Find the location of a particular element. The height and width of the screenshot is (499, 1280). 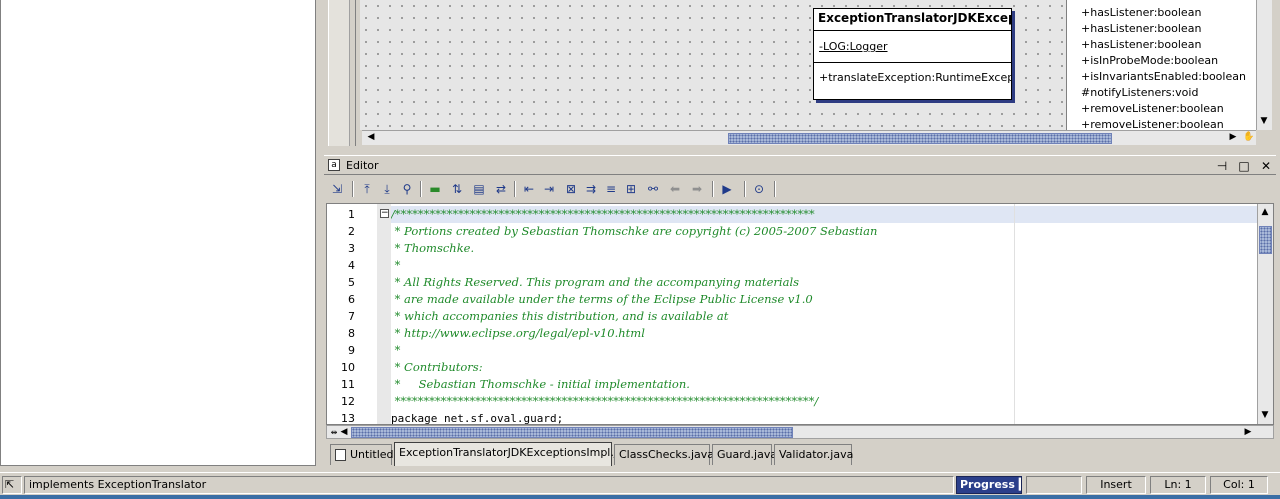

line-number: 4 is located at coordinates (351, 265).